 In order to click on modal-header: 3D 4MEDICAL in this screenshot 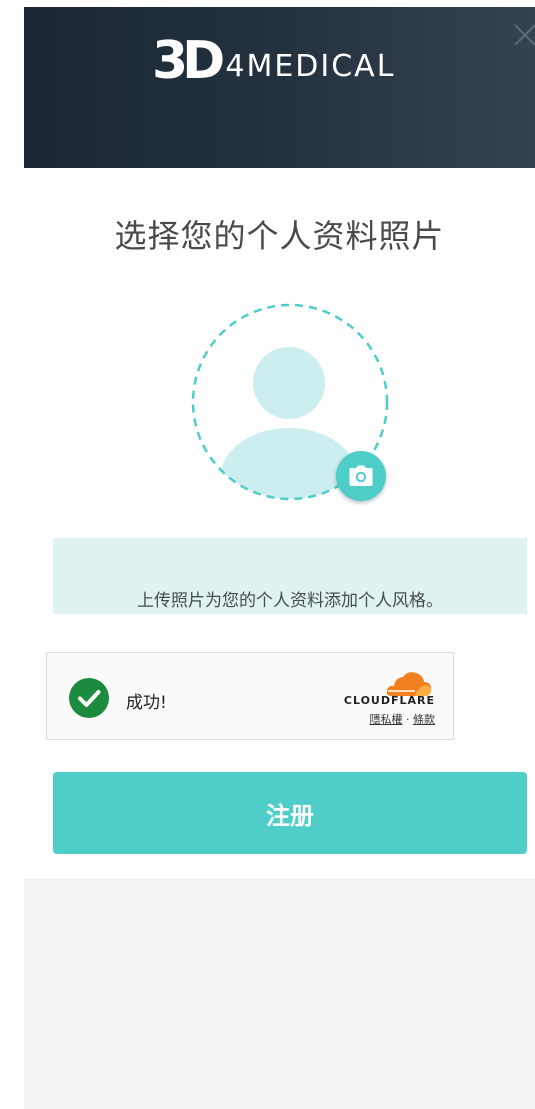, I will do `click(279, 87)`.